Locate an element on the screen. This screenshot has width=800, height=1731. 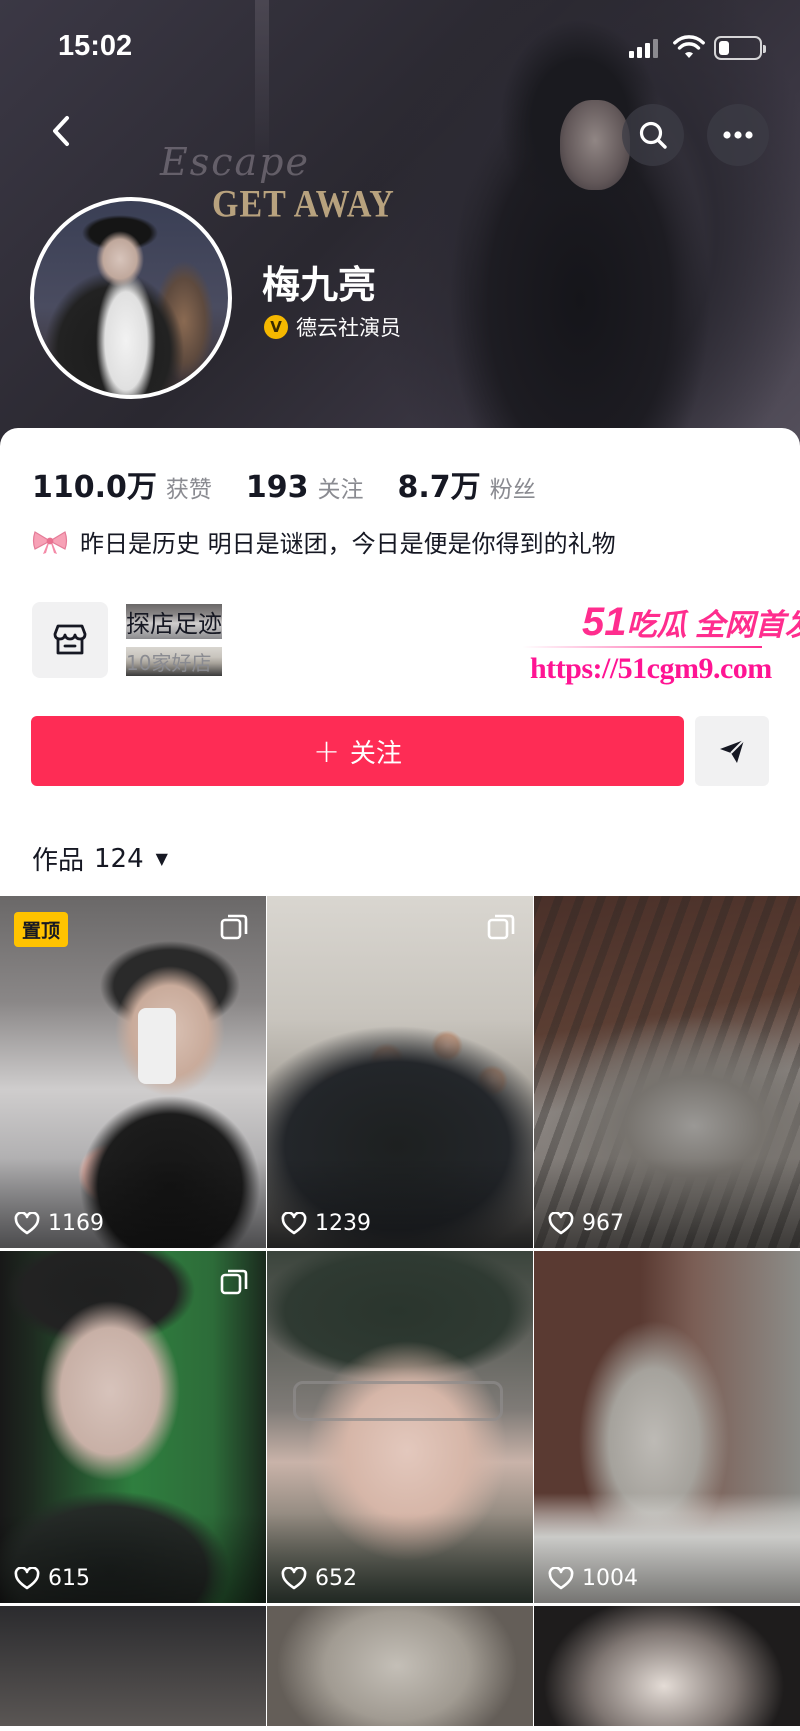
signal-icon is located at coordinates (643, 48).